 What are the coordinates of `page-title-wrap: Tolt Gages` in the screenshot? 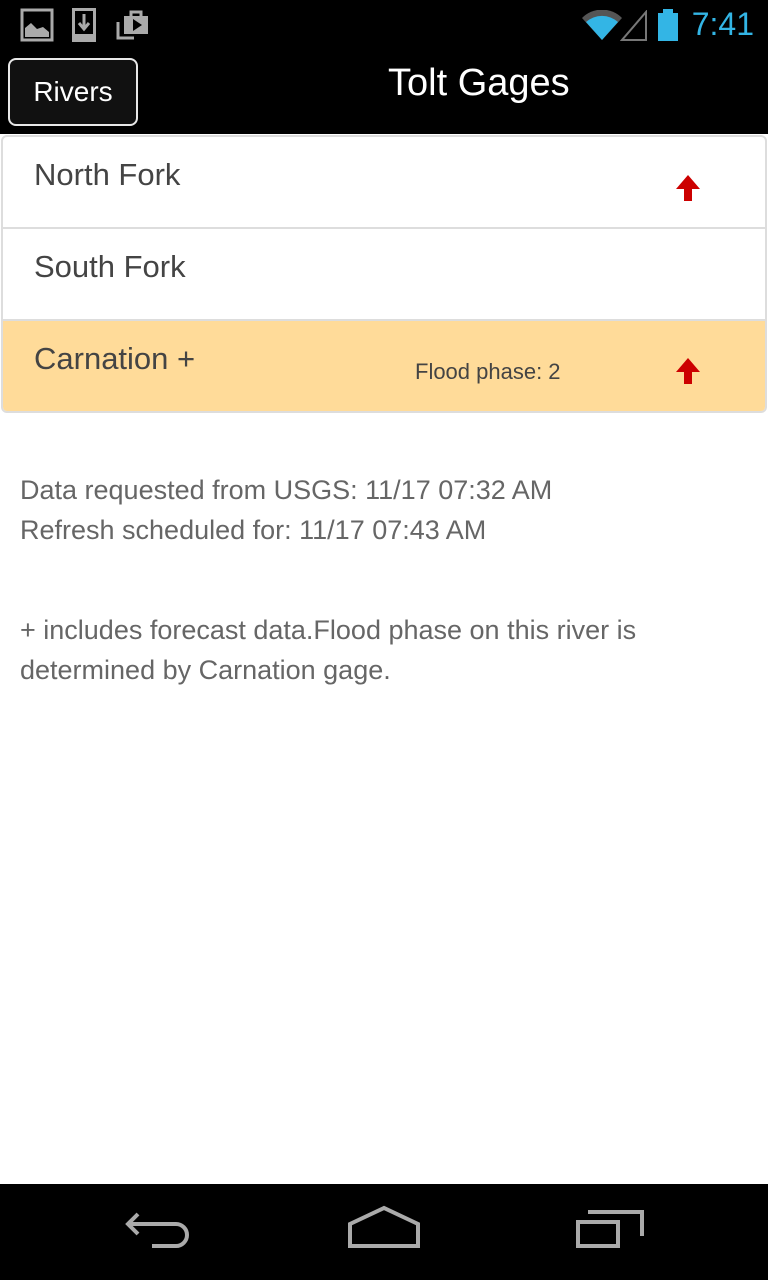 It's located at (484, 84).